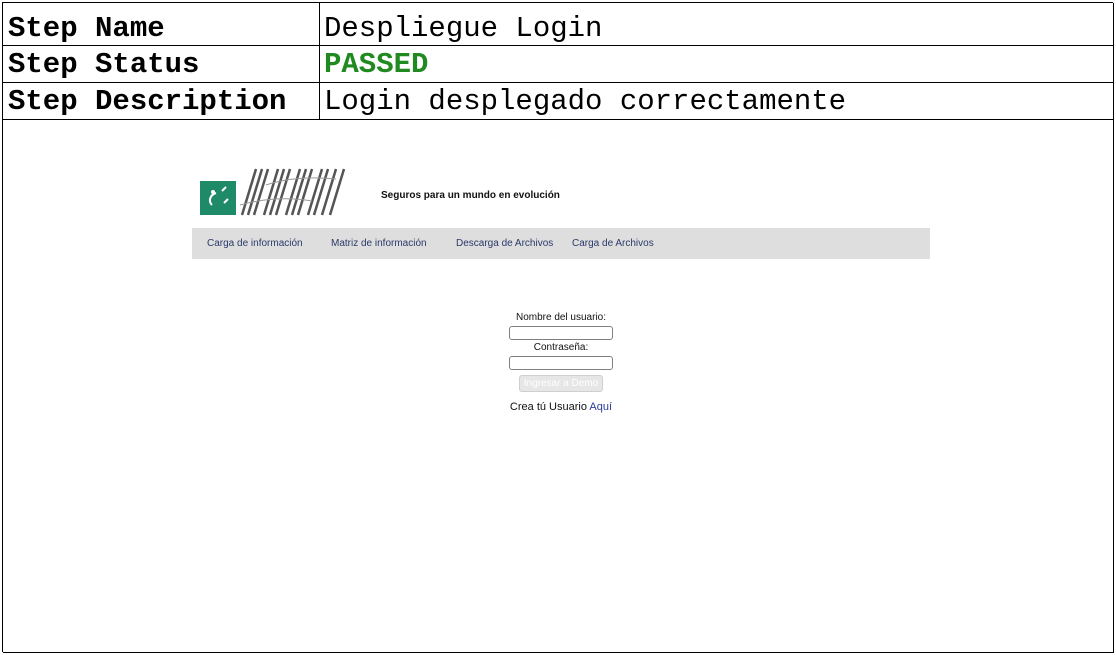 The width and height of the screenshot is (1116, 655). What do you see at coordinates (379, 243) in the screenshot?
I see `nav-matriz-informacion: Matriz de información` at bounding box center [379, 243].